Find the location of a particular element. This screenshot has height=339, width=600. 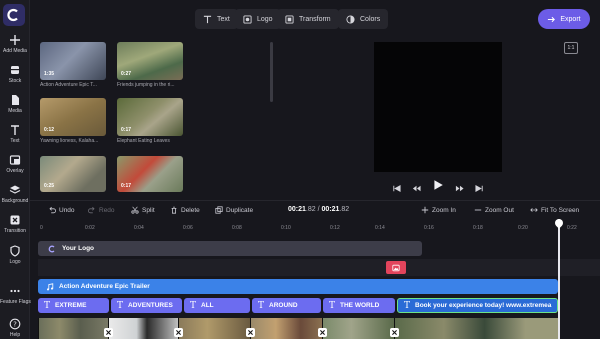

sidebar-item-help: ? Help is located at coordinates (15, 328).